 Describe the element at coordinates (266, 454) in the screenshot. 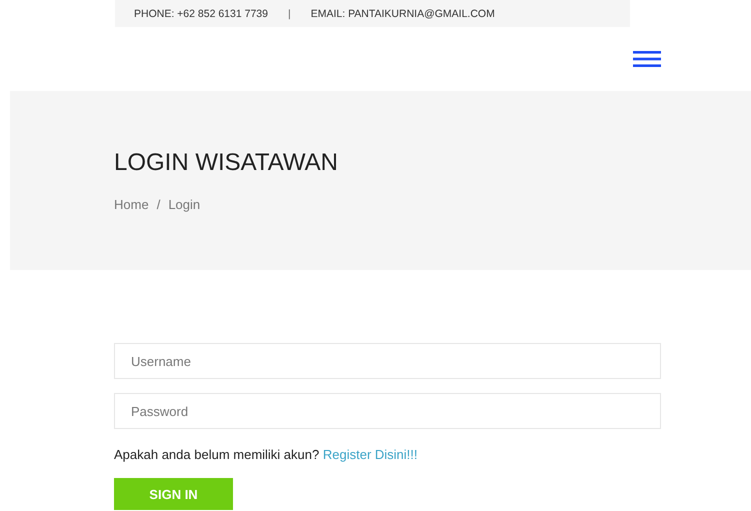

I see `register-prompt: Apakah anda belum memiliki akun? Register Disini!!!` at that location.